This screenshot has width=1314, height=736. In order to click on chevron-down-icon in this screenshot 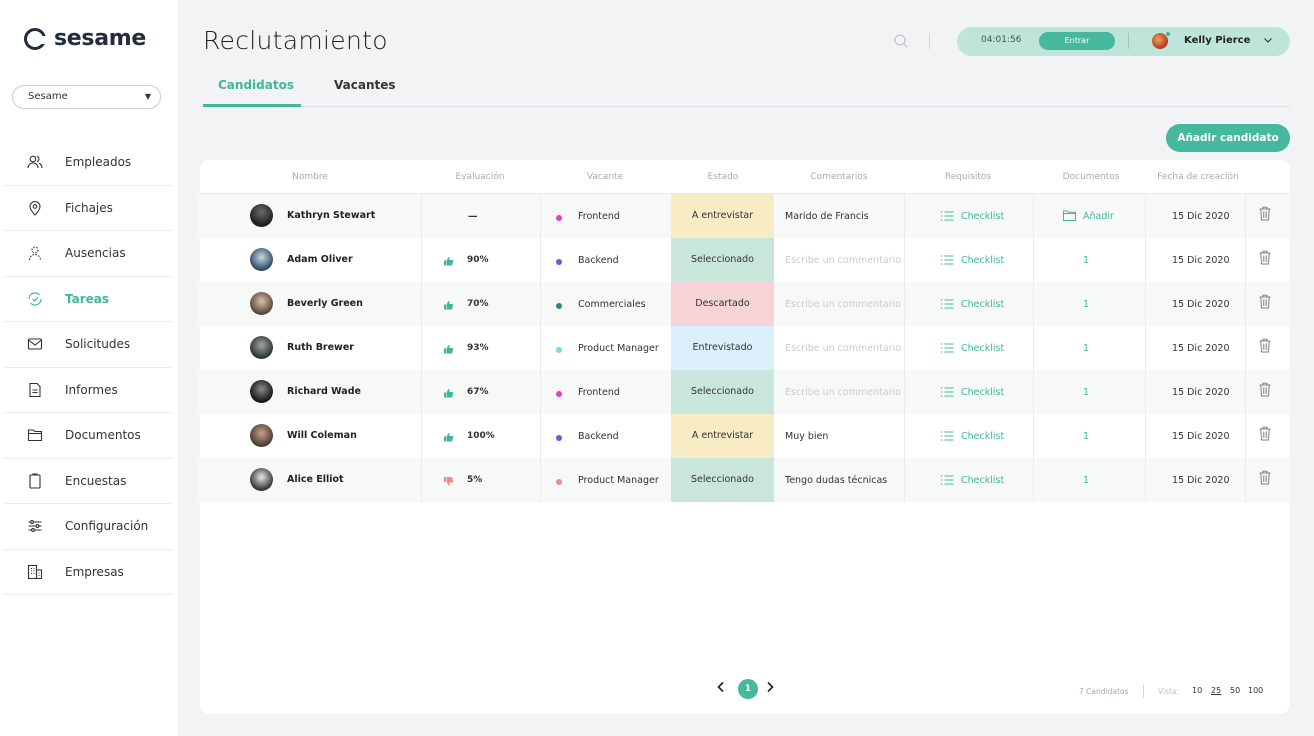, I will do `click(1268, 40)`.